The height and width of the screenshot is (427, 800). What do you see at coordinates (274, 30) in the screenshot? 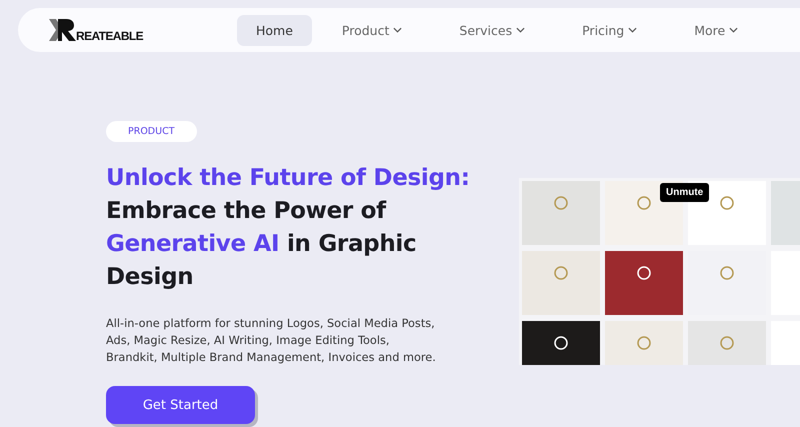
I see `nav-link: Home` at bounding box center [274, 30].